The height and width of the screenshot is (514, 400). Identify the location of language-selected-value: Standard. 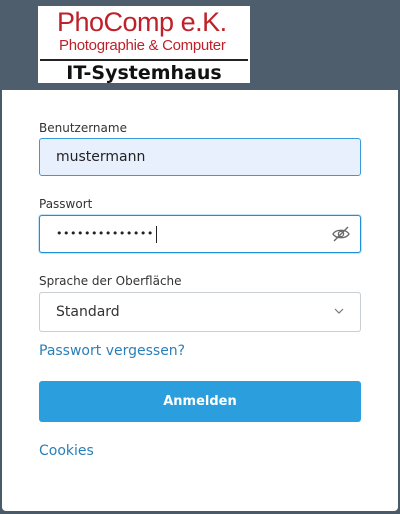
(88, 312).